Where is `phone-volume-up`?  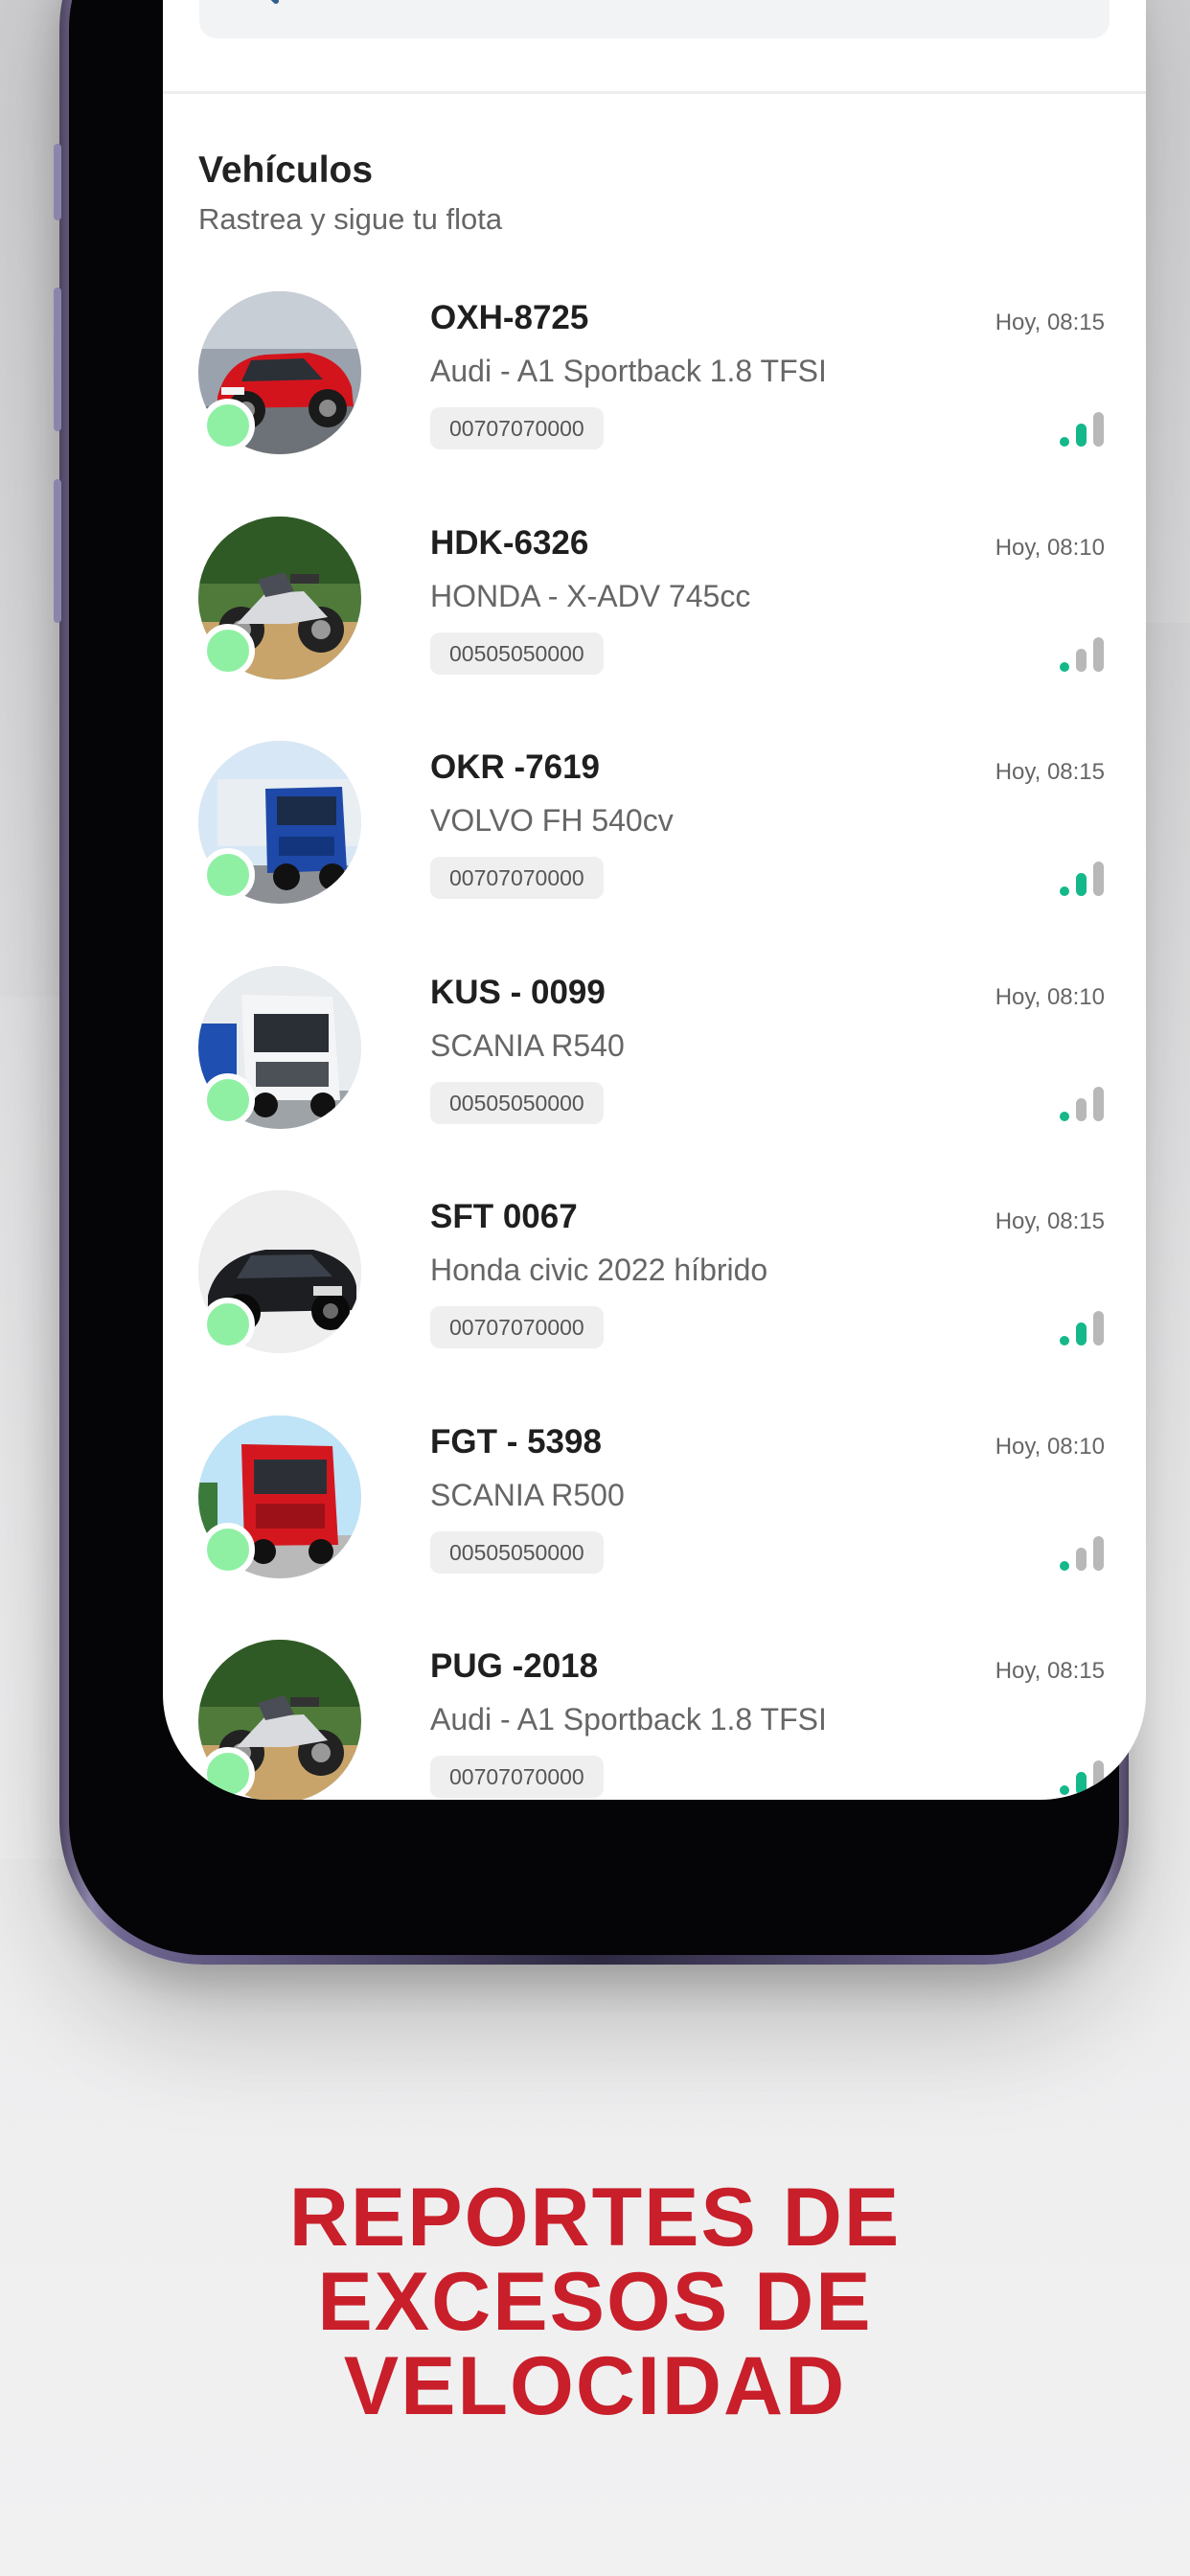
phone-volume-up is located at coordinates (58, 359).